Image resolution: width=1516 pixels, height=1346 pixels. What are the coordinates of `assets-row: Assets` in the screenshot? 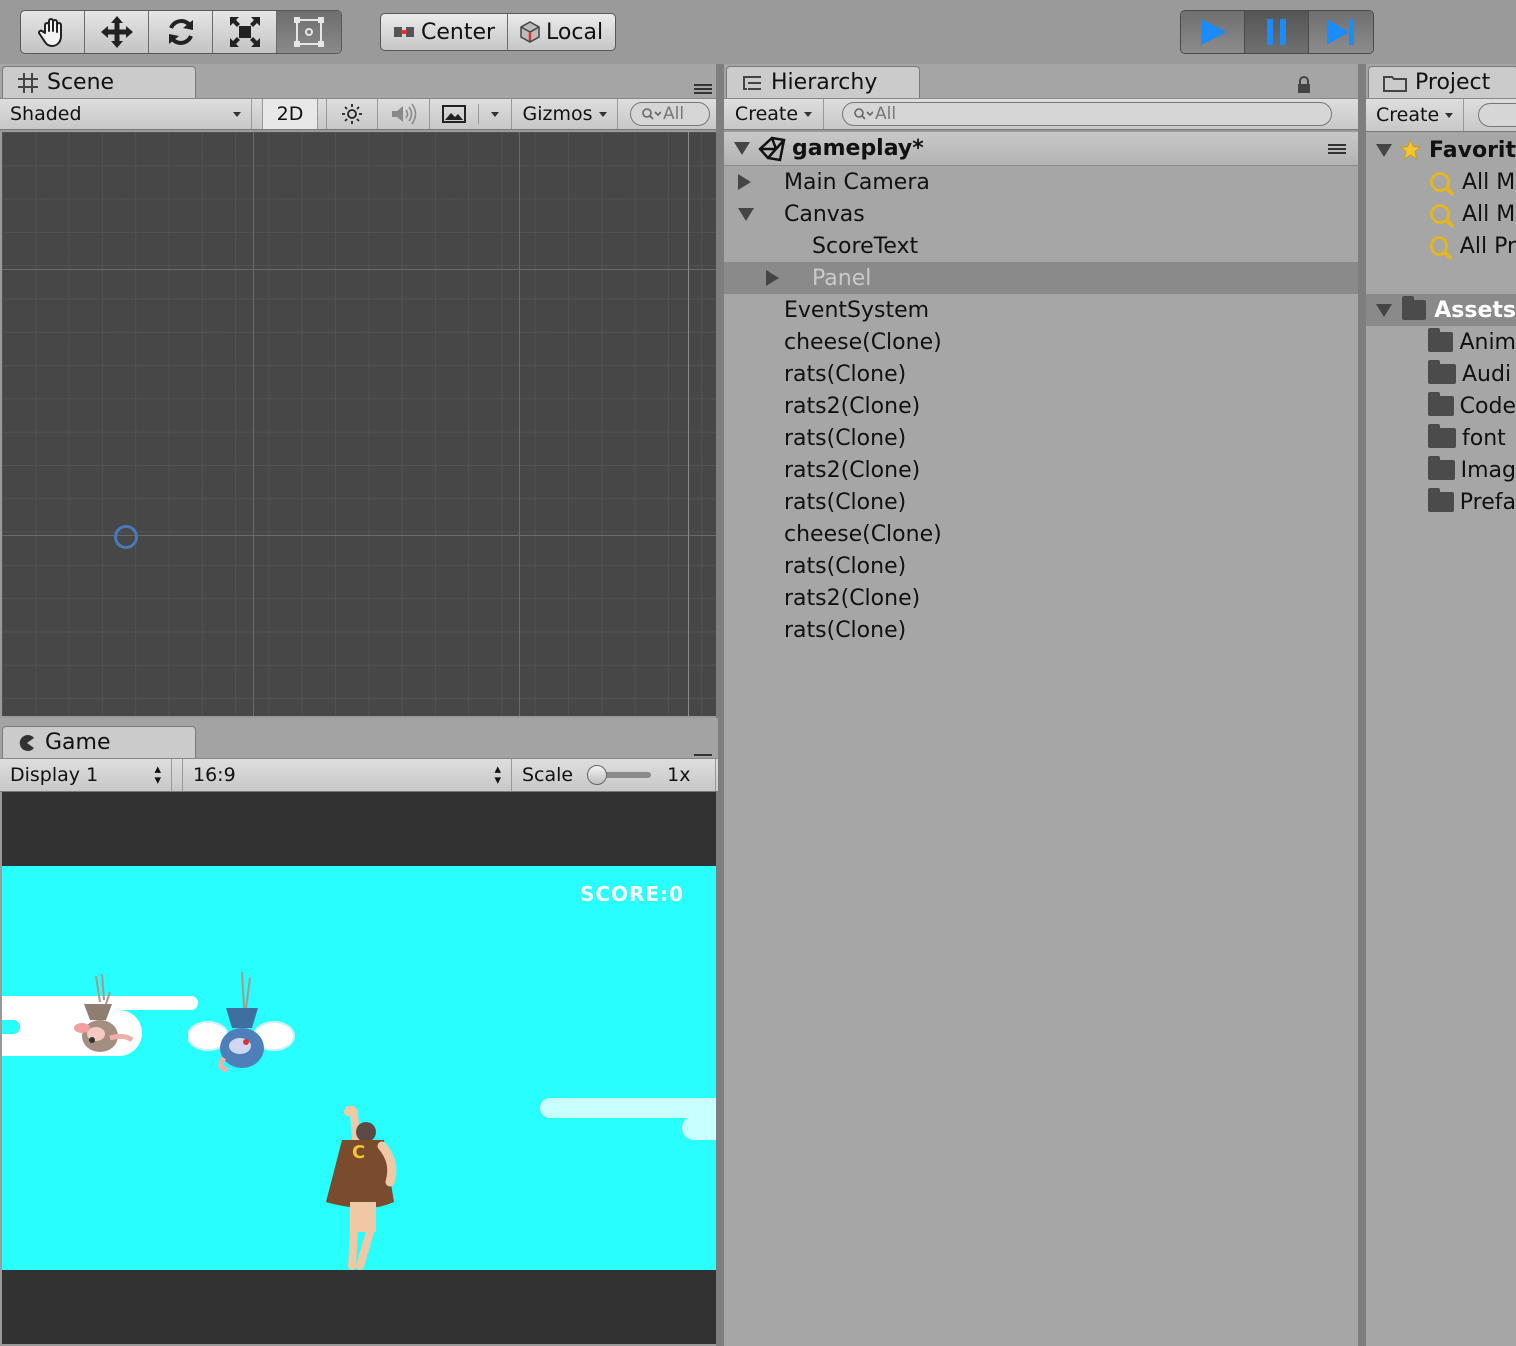 It's located at (1441, 310).